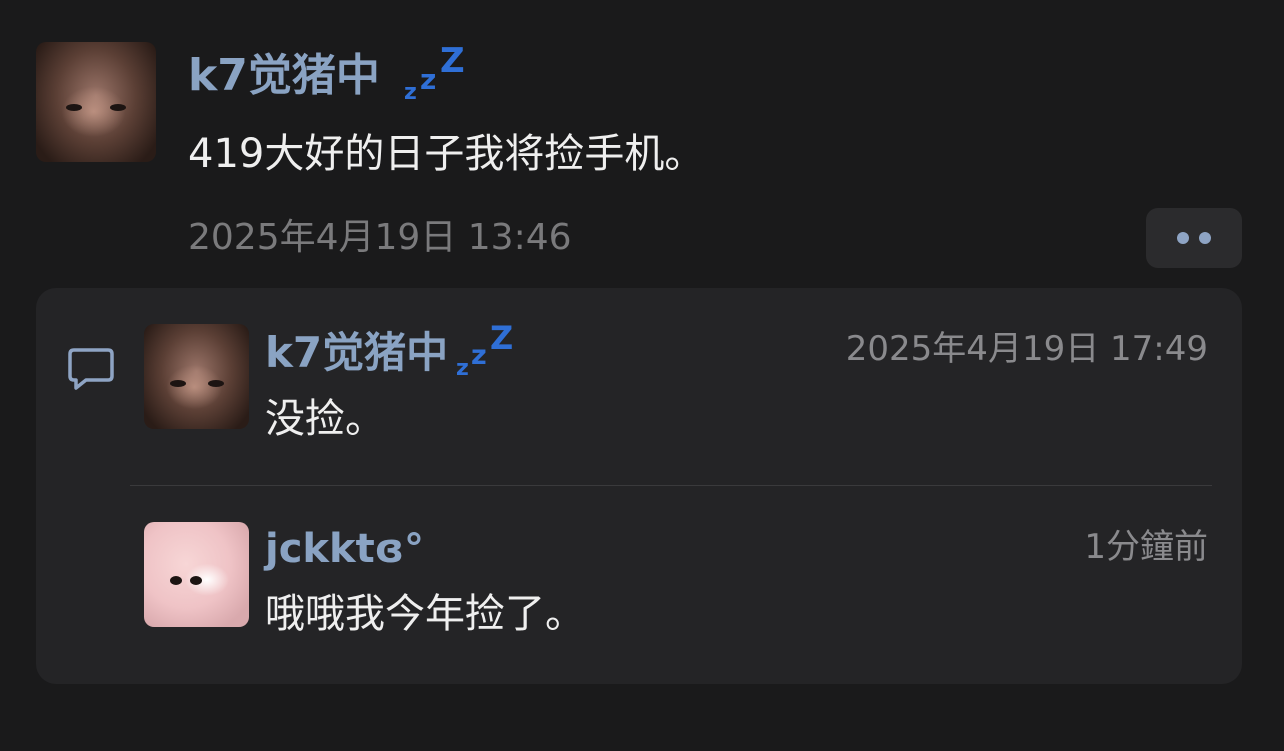 The image size is (1284, 751). I want to click on comment-bubble-icon, so click(91, 369).